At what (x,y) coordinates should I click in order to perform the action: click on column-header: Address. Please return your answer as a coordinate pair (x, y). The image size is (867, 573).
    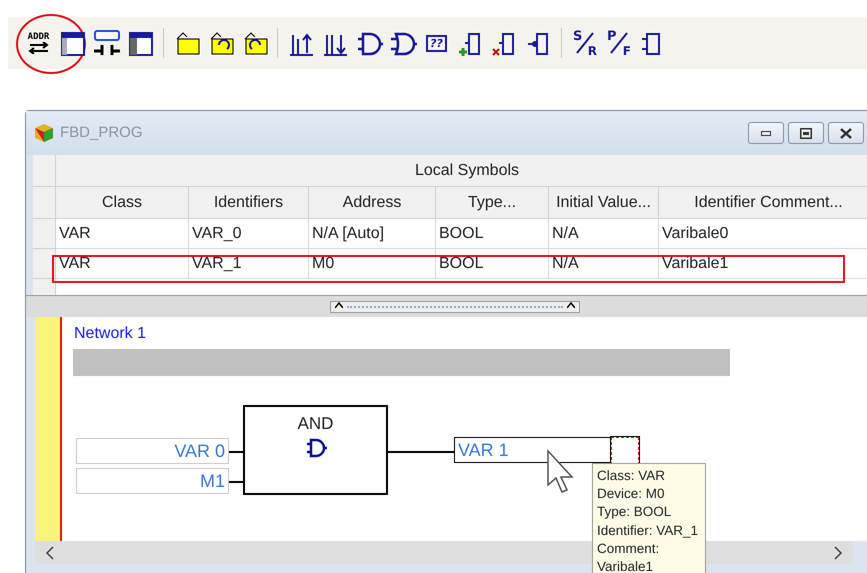
    Looking at the image, I should click on (372, 203).